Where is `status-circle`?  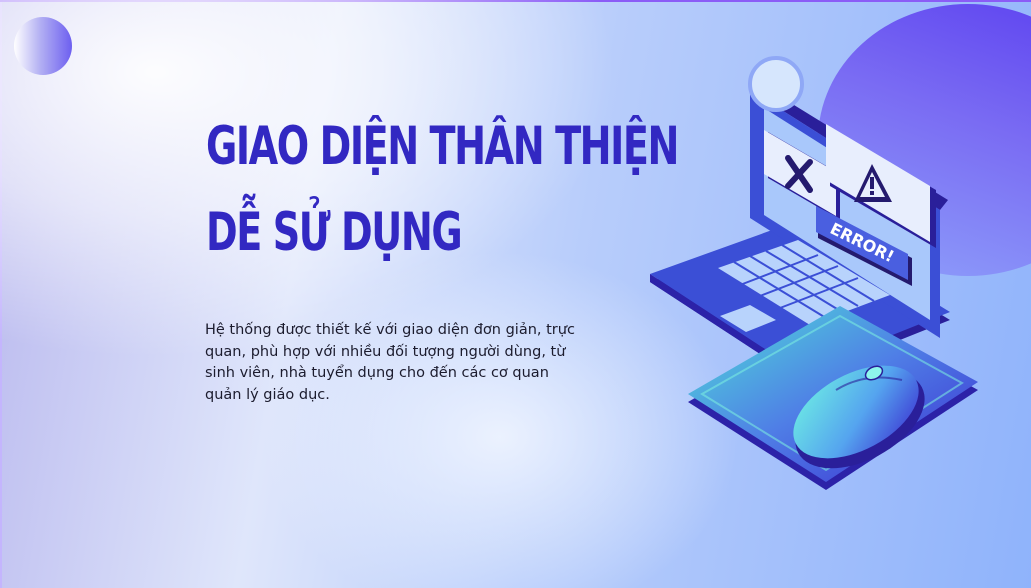
status-circle is located at coordinates (776, 84).